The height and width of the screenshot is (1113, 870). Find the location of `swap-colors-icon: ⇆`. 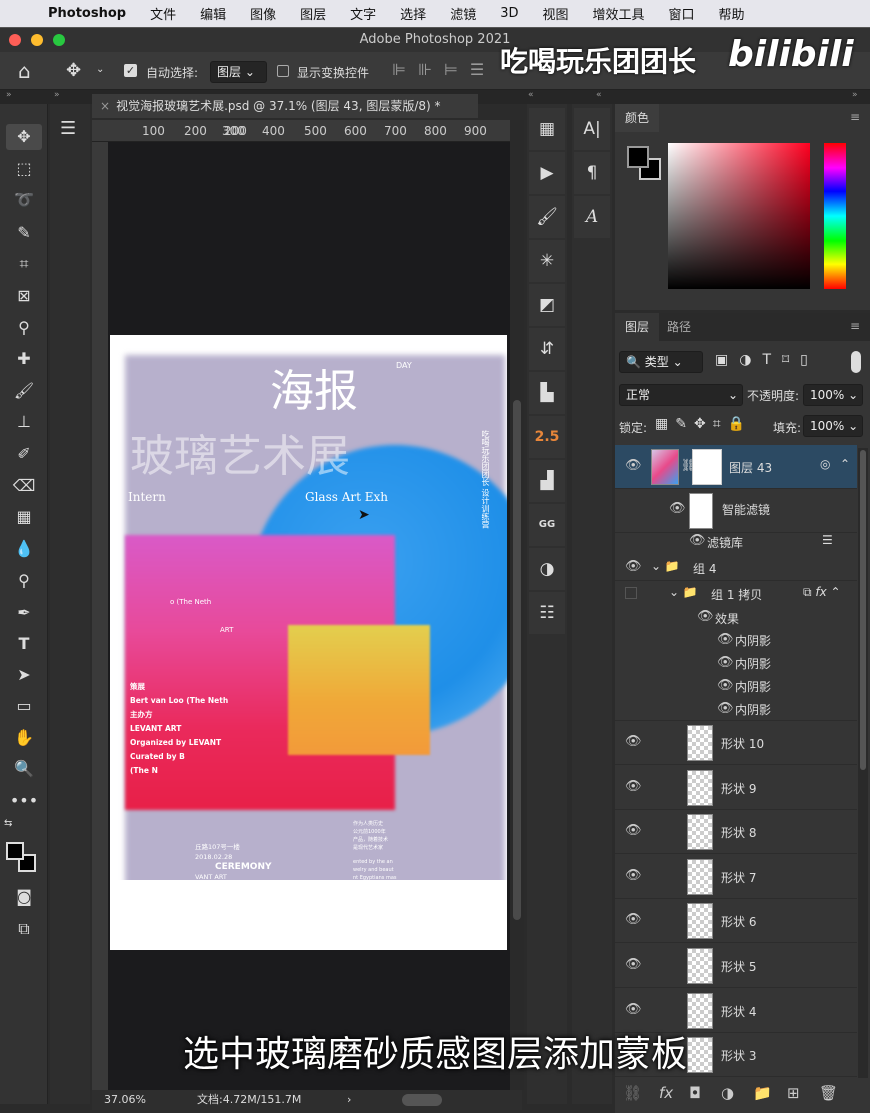

swap-colors-icon: ⇆ is located at coordinates (8, 823).